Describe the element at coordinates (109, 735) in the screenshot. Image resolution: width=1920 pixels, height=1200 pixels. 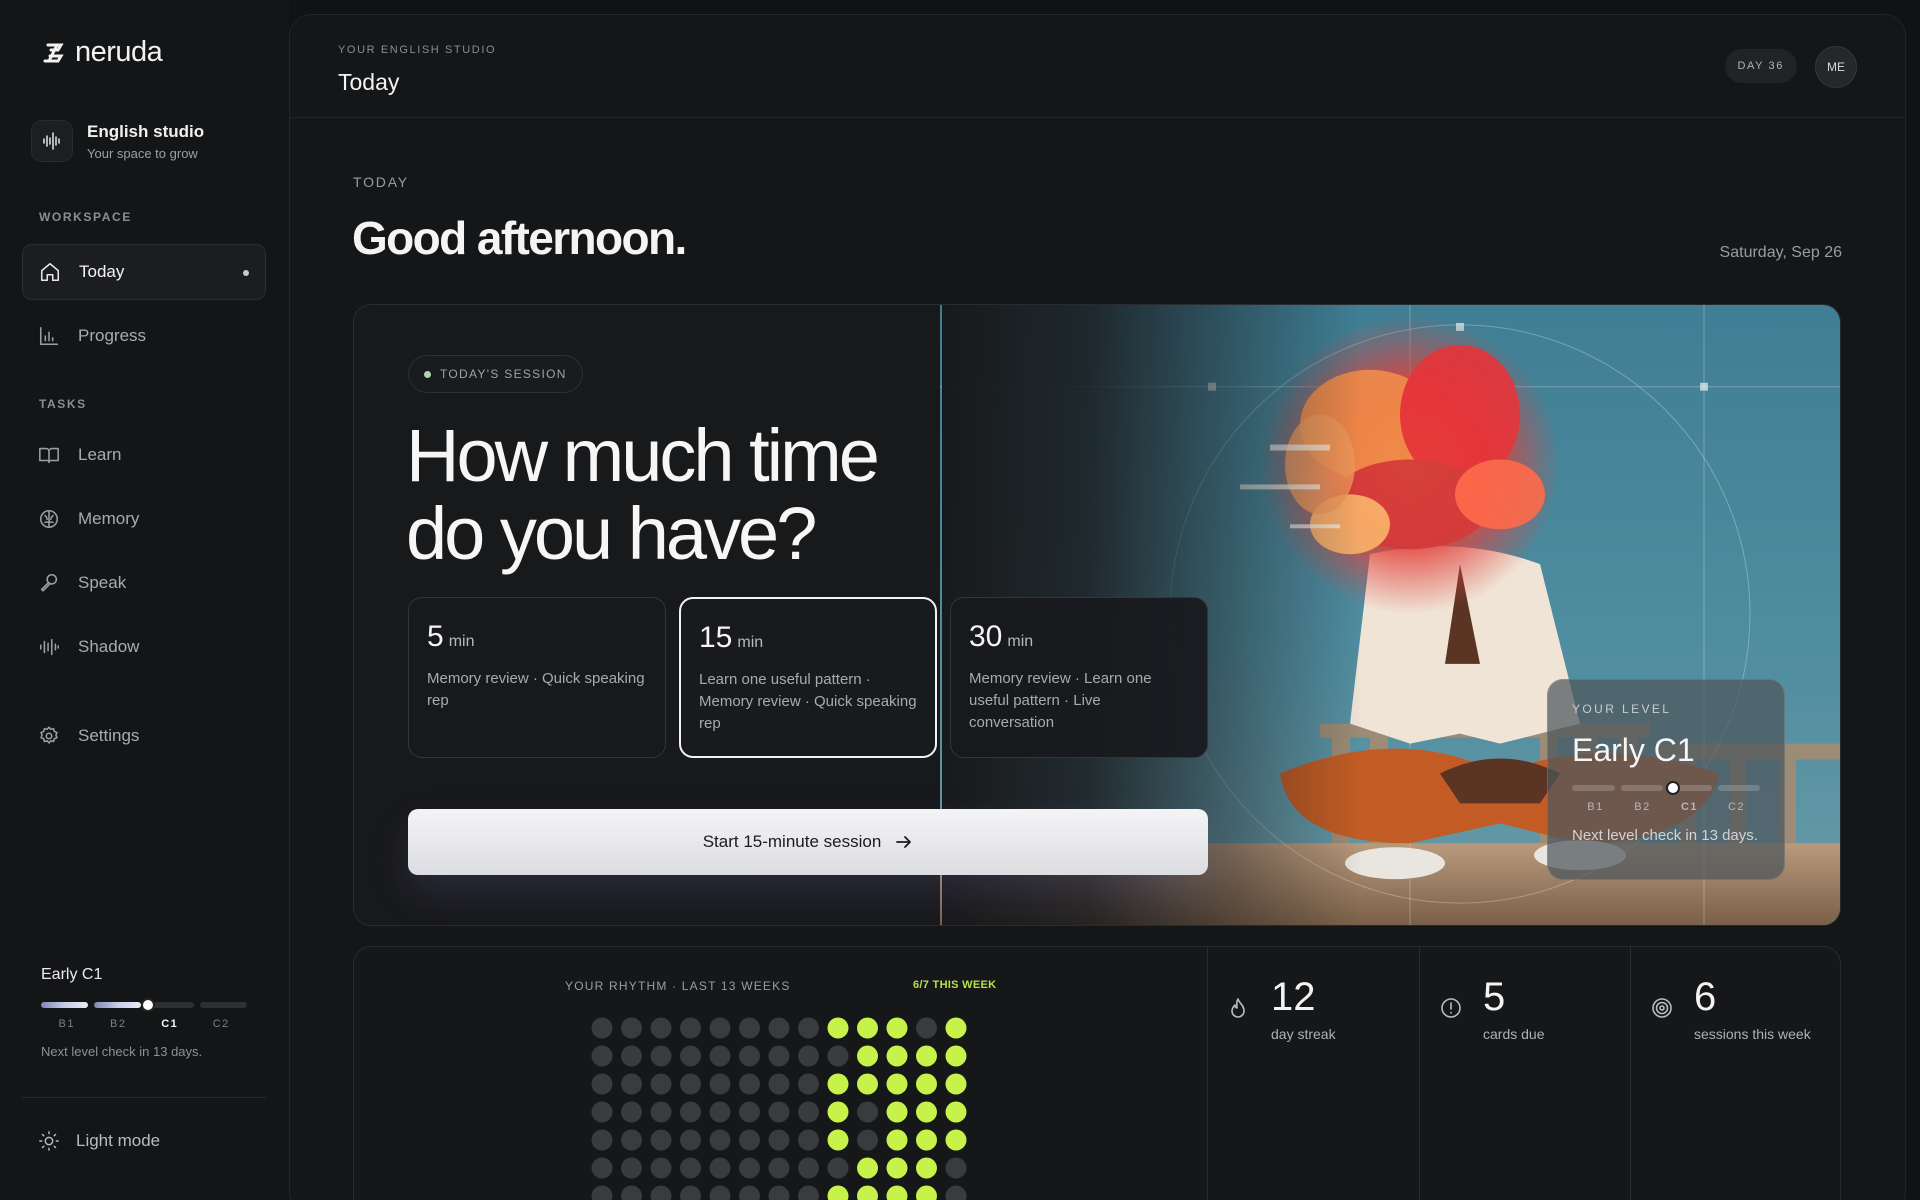
I see `sidebar-item-label: Settings` at that location.